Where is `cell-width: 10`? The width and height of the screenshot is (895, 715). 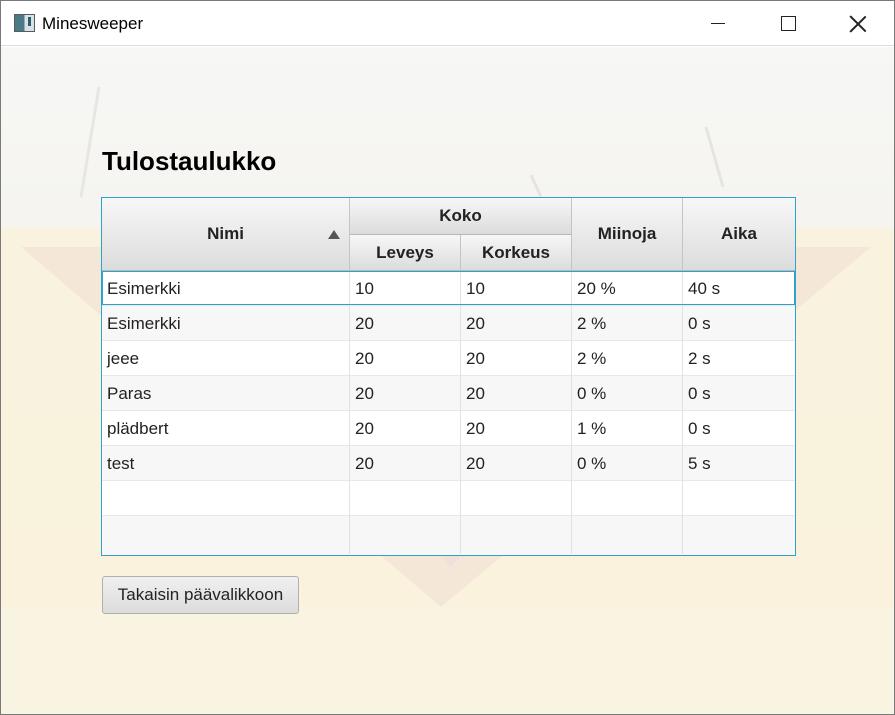 cell-width: 10 is located at coordinates (405, 288).